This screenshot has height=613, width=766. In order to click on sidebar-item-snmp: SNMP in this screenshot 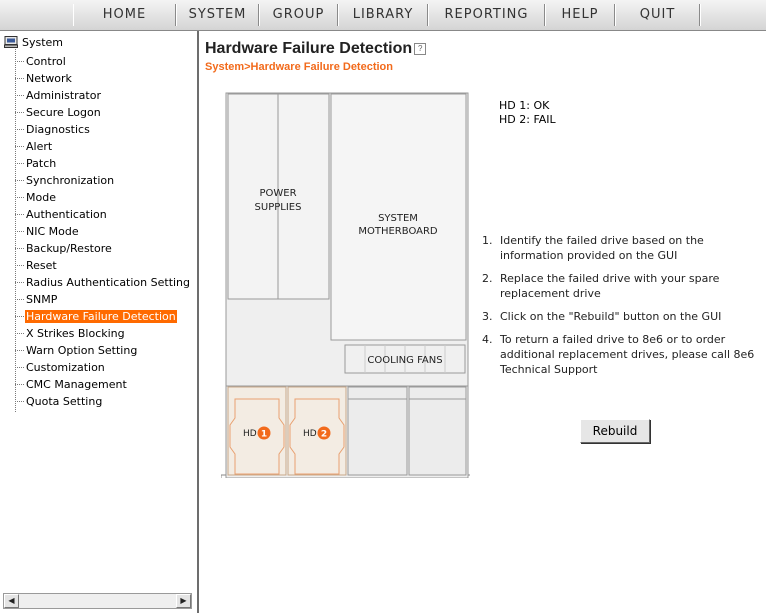, I will do `click(36, 299)`.